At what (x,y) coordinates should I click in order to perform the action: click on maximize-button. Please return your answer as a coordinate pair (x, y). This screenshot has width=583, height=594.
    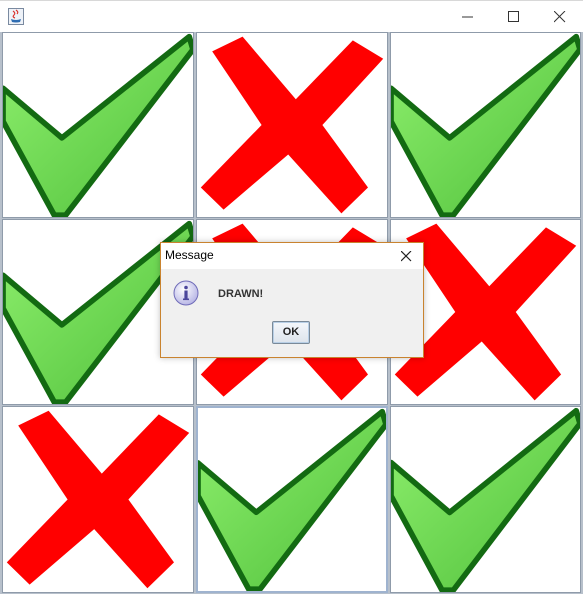
    Looking at the image, I should click on (514, 17).